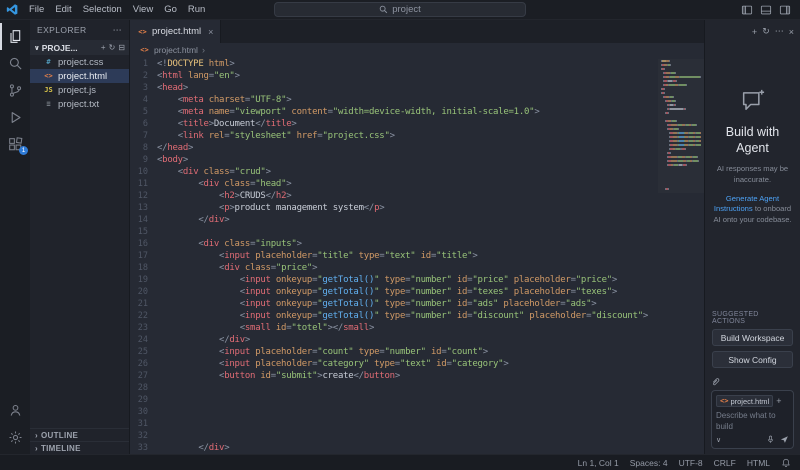 This screenshot has width=800, height=470. What do you see at coordinates (752, 101) in the screenshot?
I see `chat-bubble-icon` at bounding box center [752, 101].